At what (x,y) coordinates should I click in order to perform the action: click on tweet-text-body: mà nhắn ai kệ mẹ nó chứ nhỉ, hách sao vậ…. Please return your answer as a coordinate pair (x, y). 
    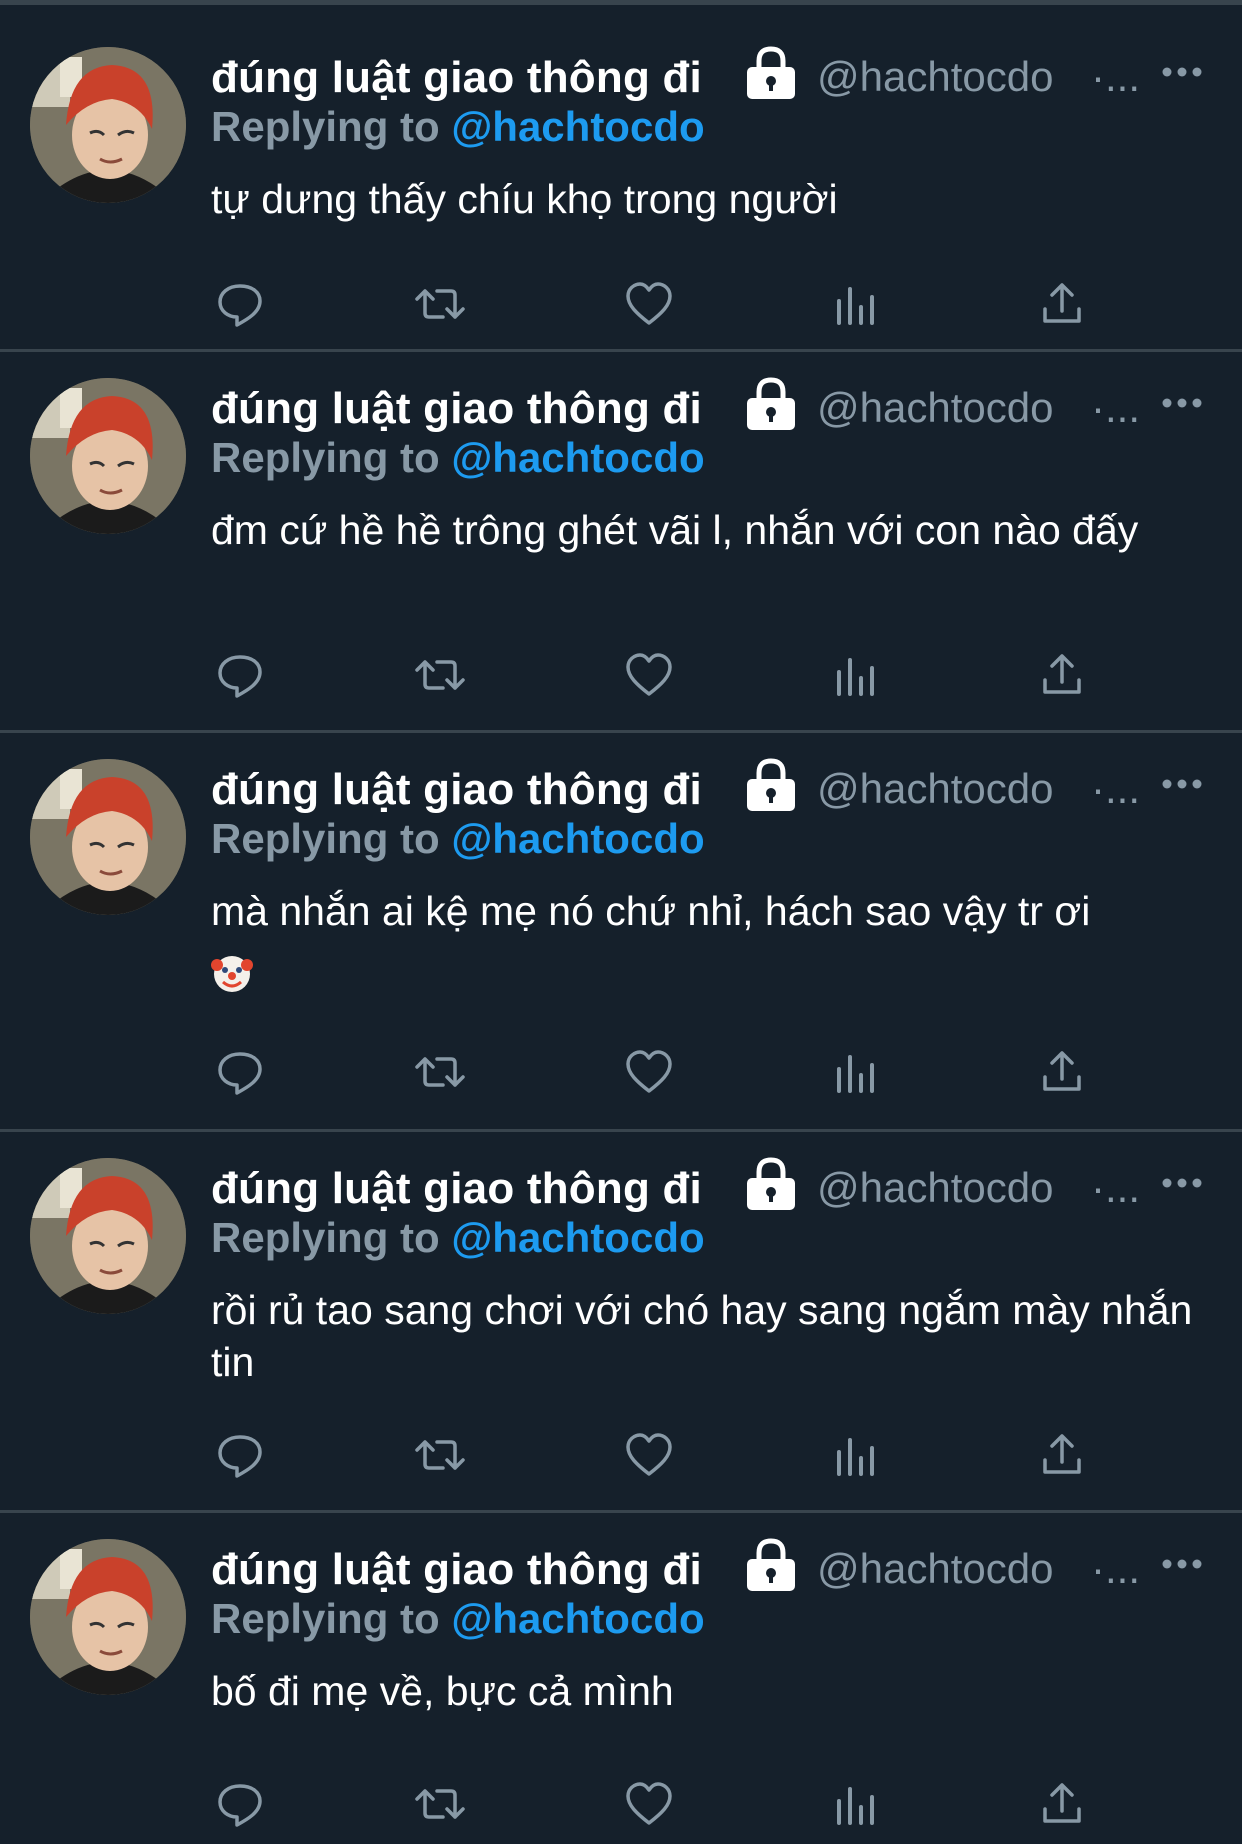
    Looking at the image, I should click on (651, 911).